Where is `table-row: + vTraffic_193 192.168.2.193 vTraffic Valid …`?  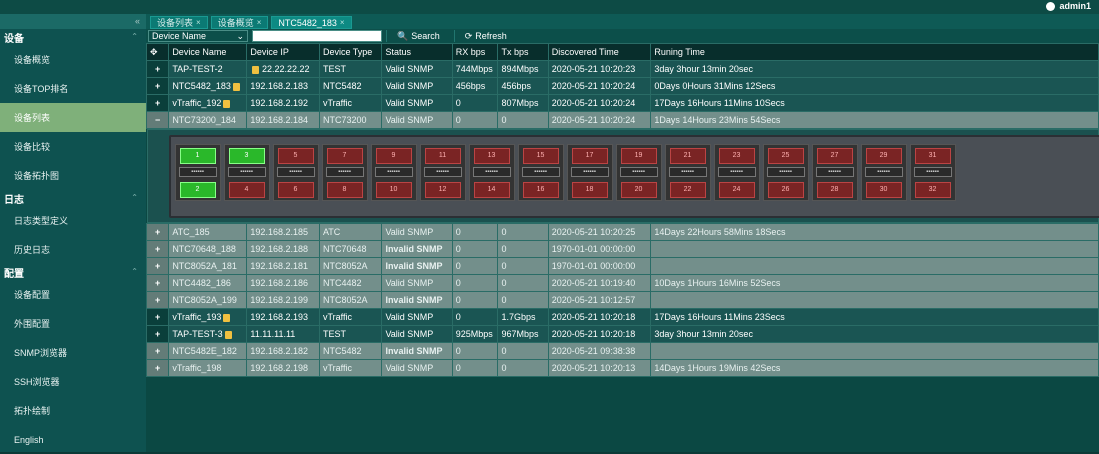 table-row: + vTraffic_193 192.168.2.193 vTraffic Valid … is located at coordinates (622, 317).